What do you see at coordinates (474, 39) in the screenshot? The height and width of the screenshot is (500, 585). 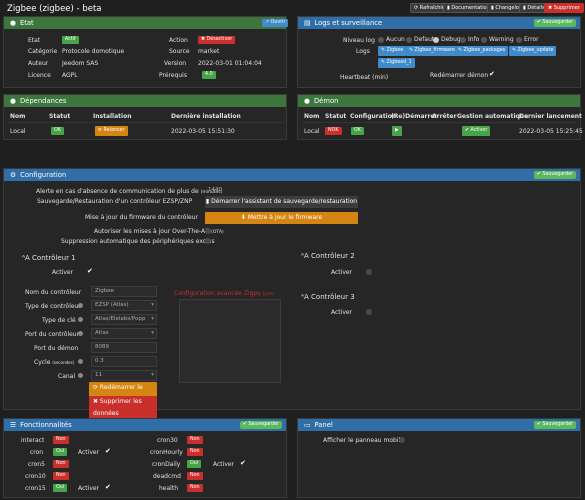 I see `level-info: Info` at bounding box center [474, 39].